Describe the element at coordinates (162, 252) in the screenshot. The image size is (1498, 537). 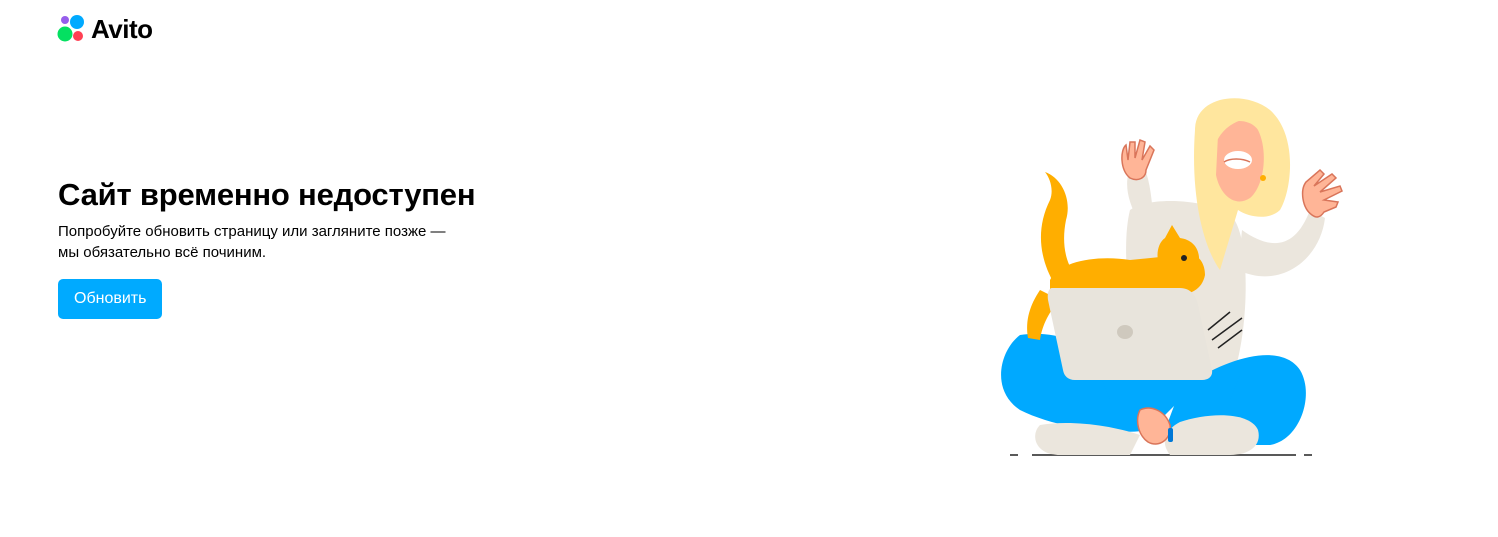
I see `description-line-2: мы обязательно всё починим.` at that location.